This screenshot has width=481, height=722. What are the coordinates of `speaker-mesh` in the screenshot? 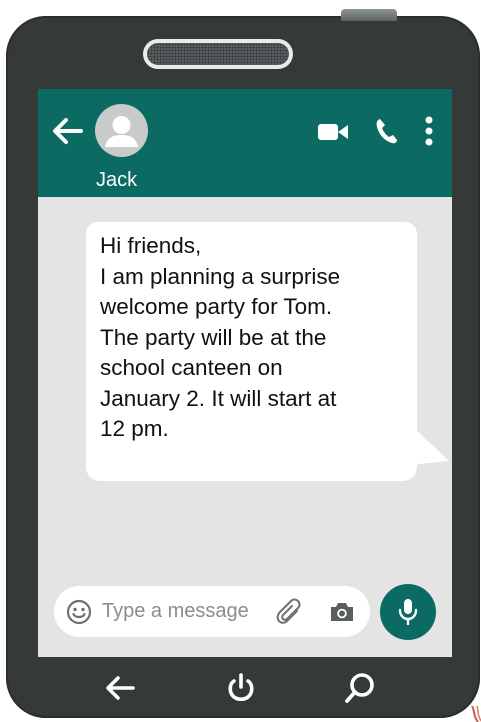 It's located at (218, 54).